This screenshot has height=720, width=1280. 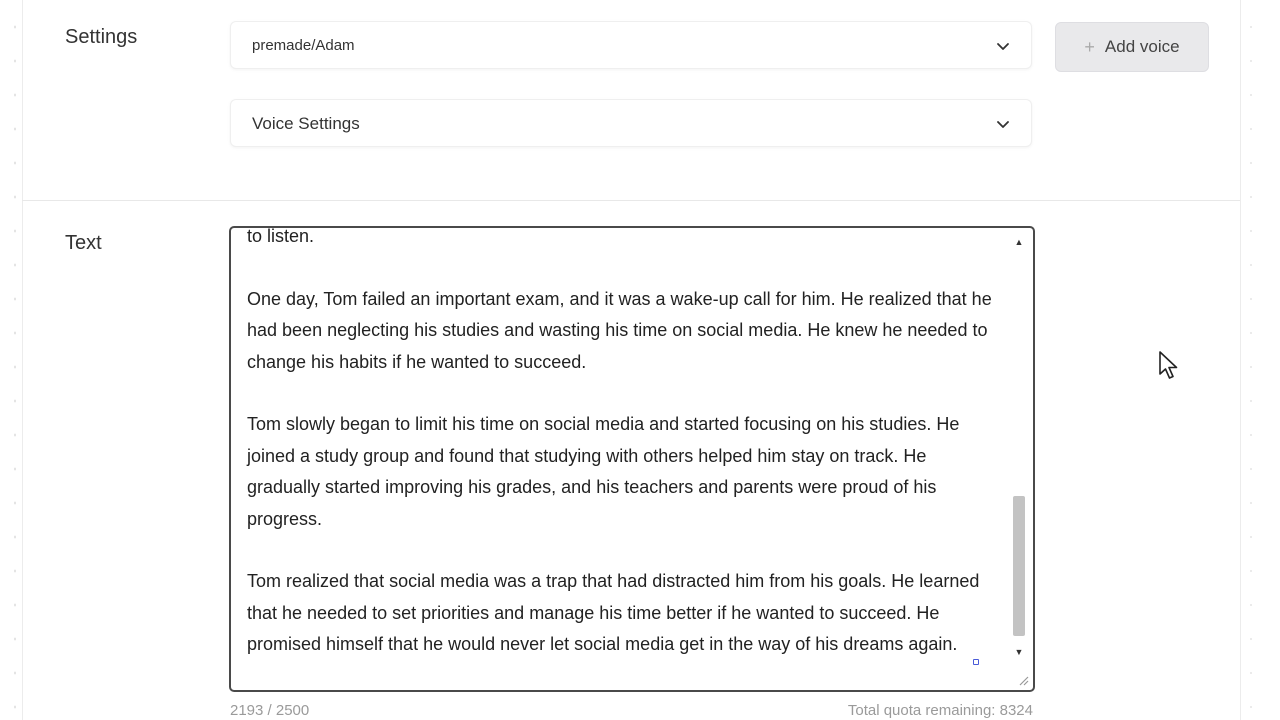 I want to click on scroll-up-arrow-icon: ▲, so click(x=1019, y=242).